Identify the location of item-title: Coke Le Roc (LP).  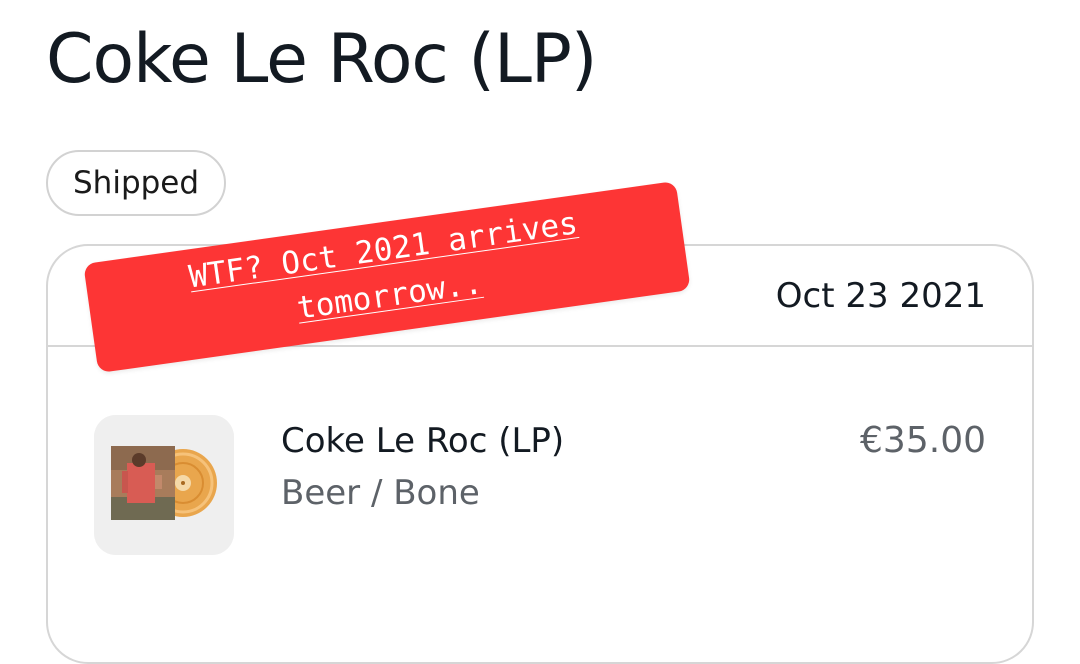
(422, 441).